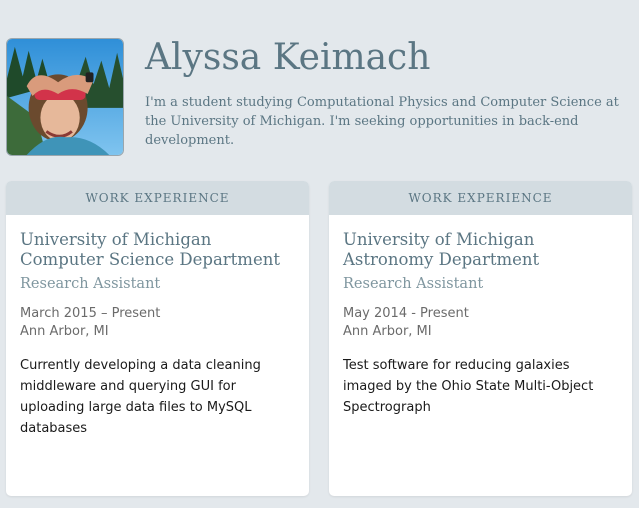  I want to click on profile-name: Alyssa Keimach, so click(288, 57).